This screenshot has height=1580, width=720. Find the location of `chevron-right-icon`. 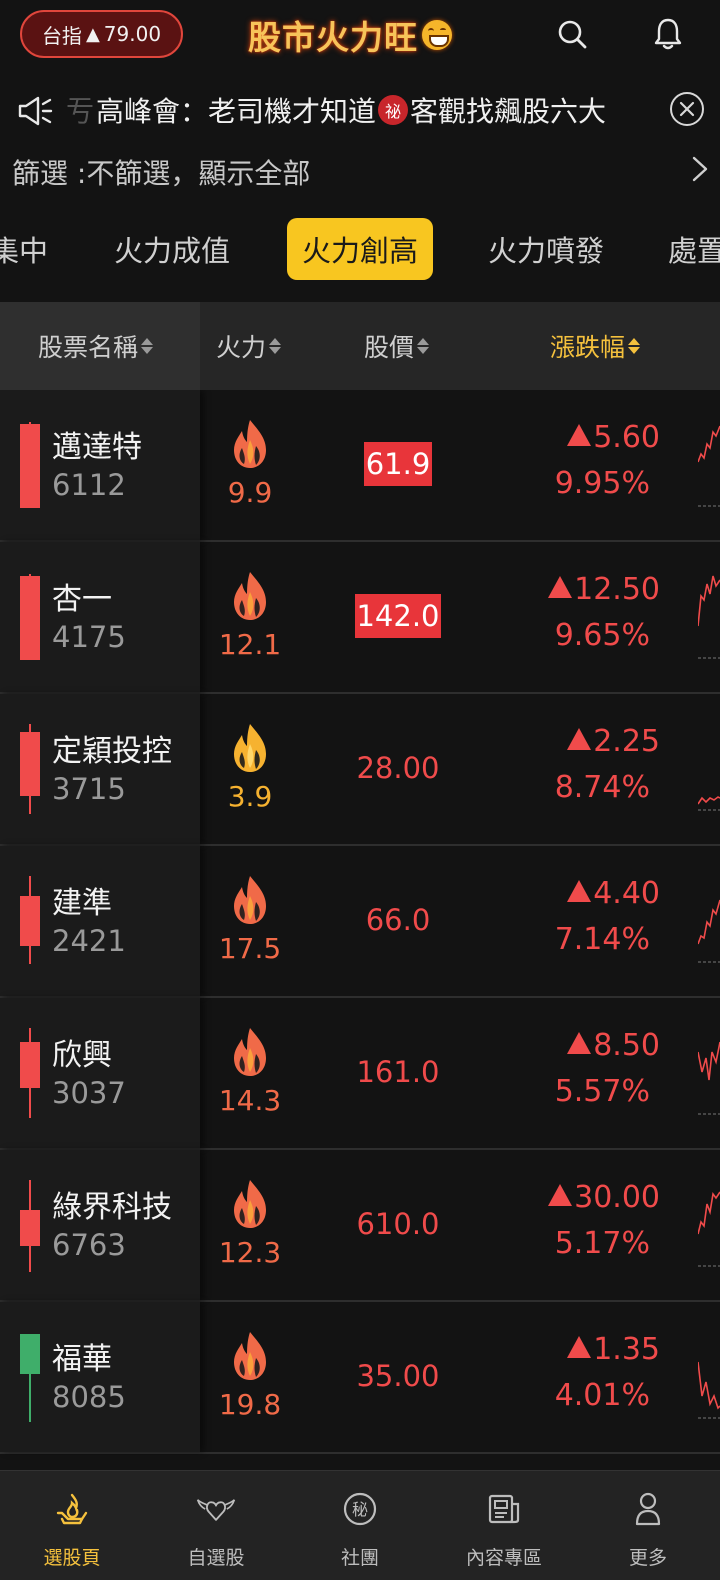

chevron-right-icon is located at coordinates (700, 169).